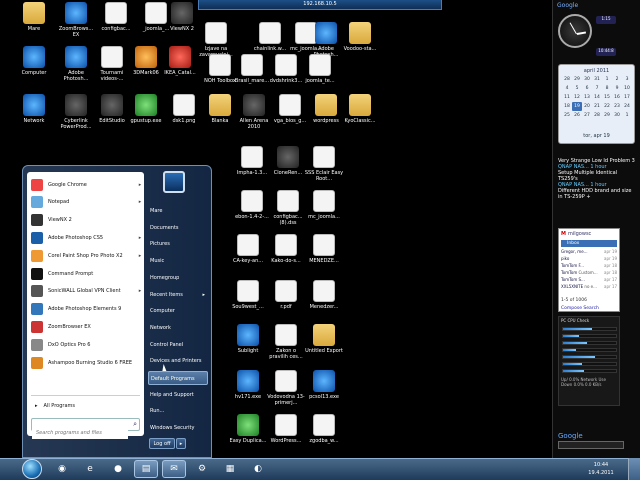 The height and width of the screenshot is (480, 640). What do you see at coordinates (627, 88) in the screenshot?
I see `calendar-day: 10` at bounding box center [627, 88].